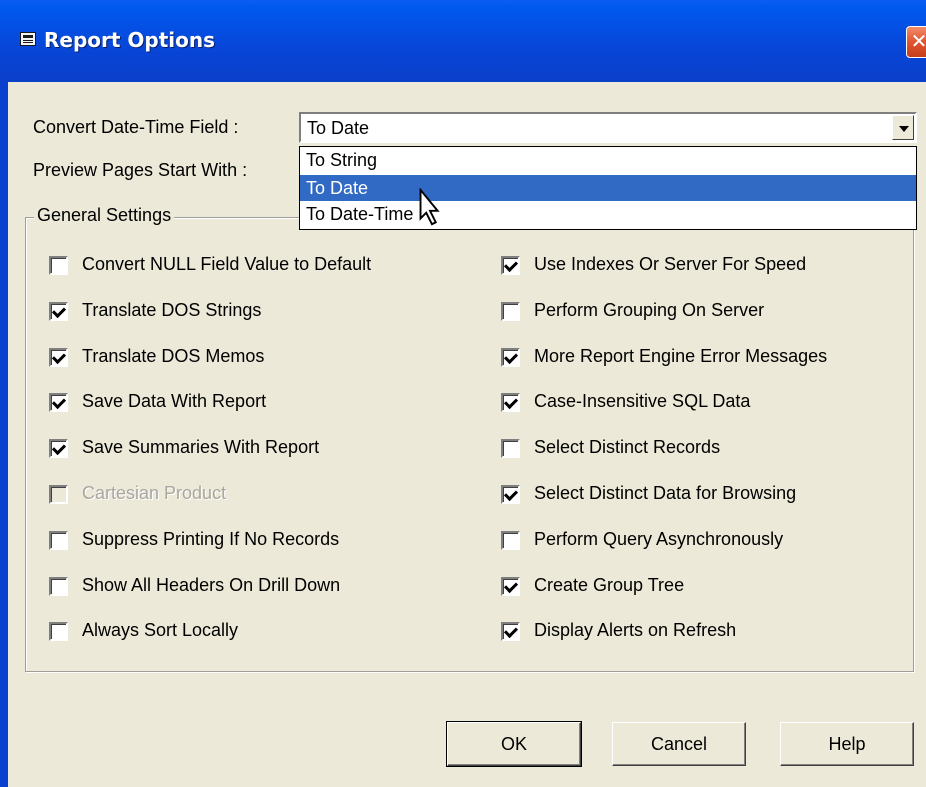  I want to click on ok-button: OK, so click(514, 744).